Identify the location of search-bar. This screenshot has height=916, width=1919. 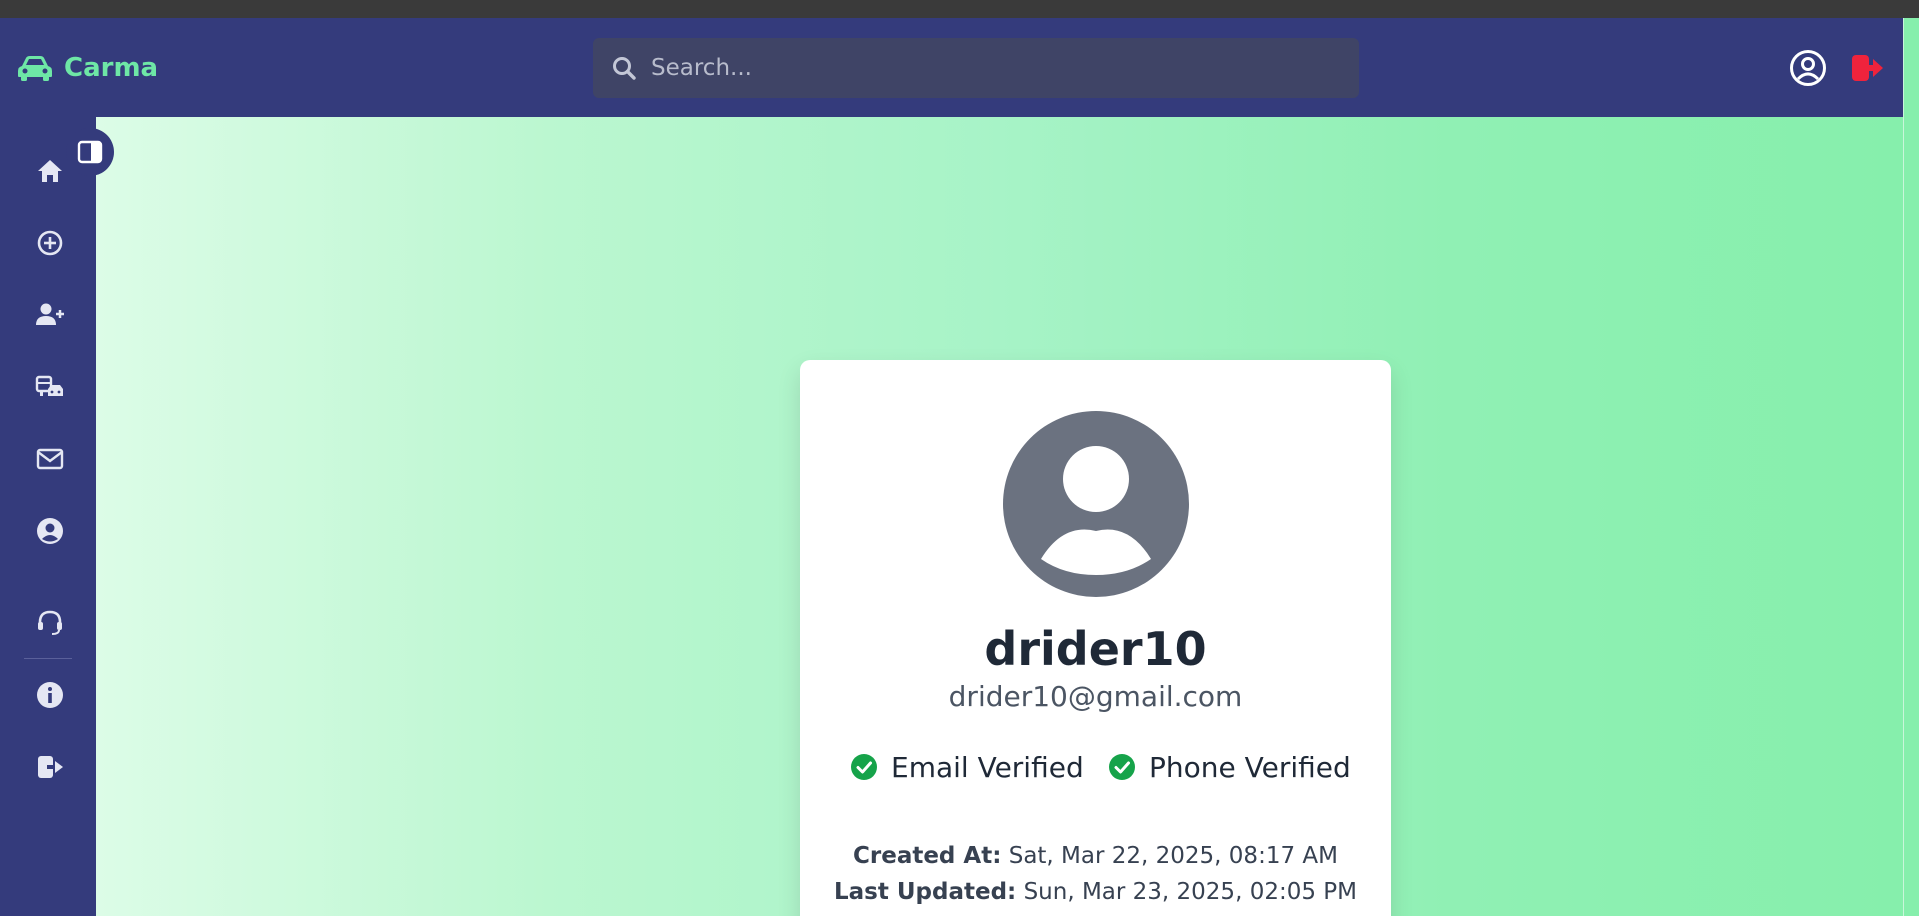
(976, 68).